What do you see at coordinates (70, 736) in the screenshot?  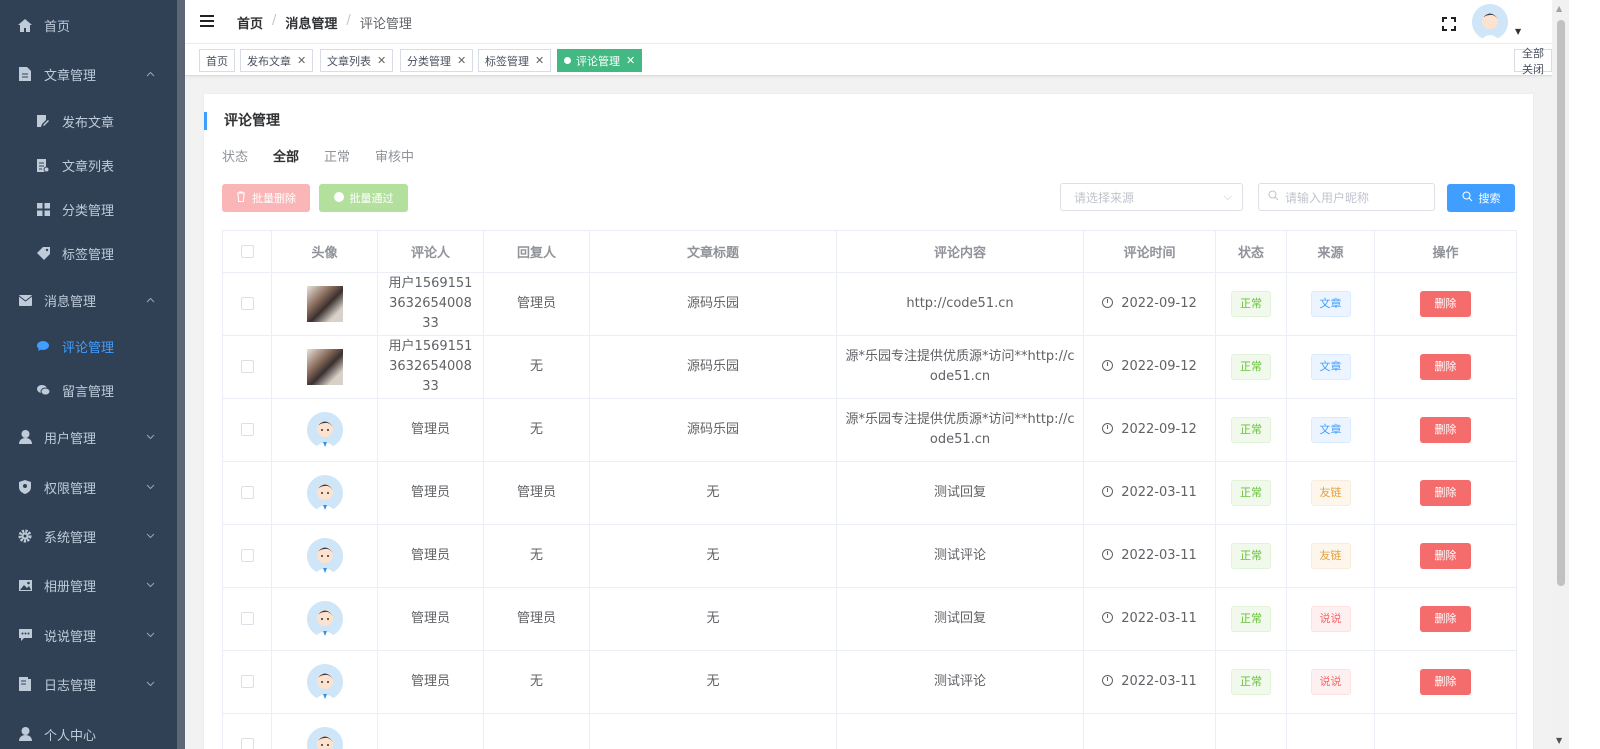 I see `sidebar-item-label: 个人中心` at bounding box center [70, 736].